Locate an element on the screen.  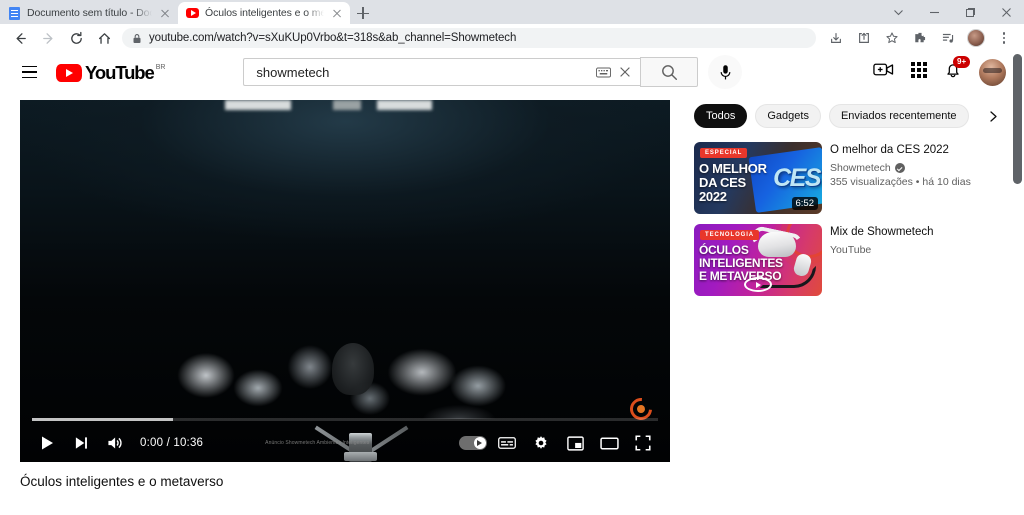
thumbnail-title-text: O MELHOR DA CES 2022 is located at coordinates (733, 182).